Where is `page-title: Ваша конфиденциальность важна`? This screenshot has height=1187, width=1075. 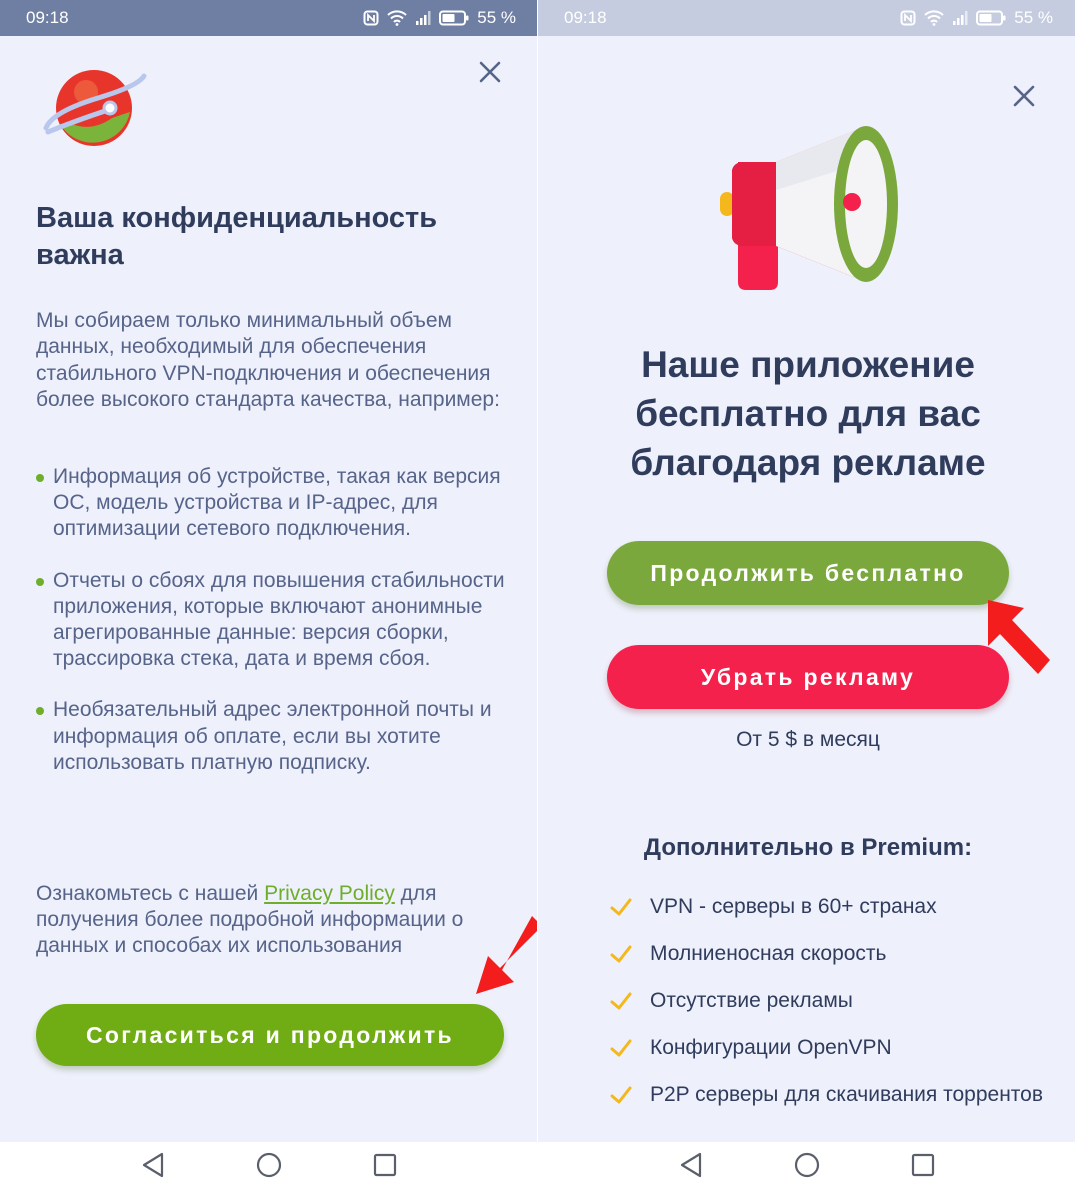
page-title: Ваша конфиденциальность важна is located at coordinates (237, 236).